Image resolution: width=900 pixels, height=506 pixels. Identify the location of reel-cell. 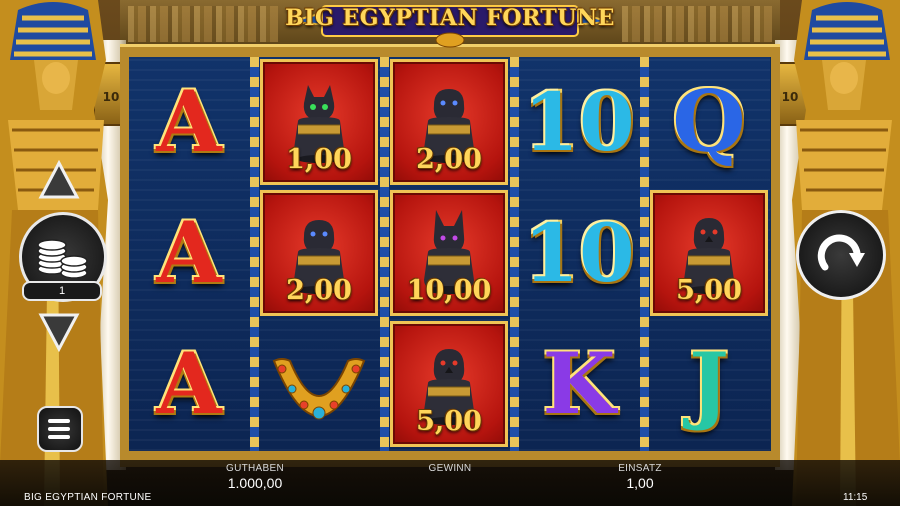
(319, 384).